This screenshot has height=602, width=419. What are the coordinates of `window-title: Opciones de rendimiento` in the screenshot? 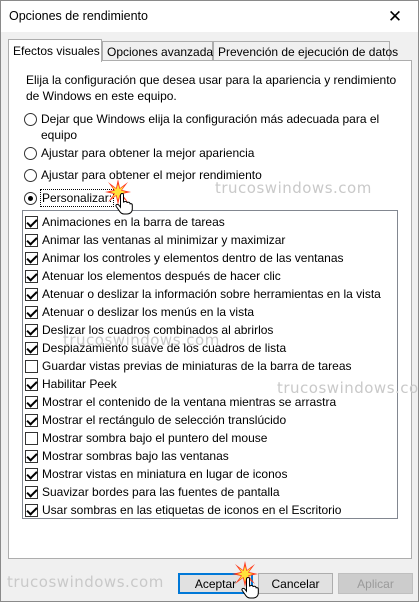 It's located at (78, 16).